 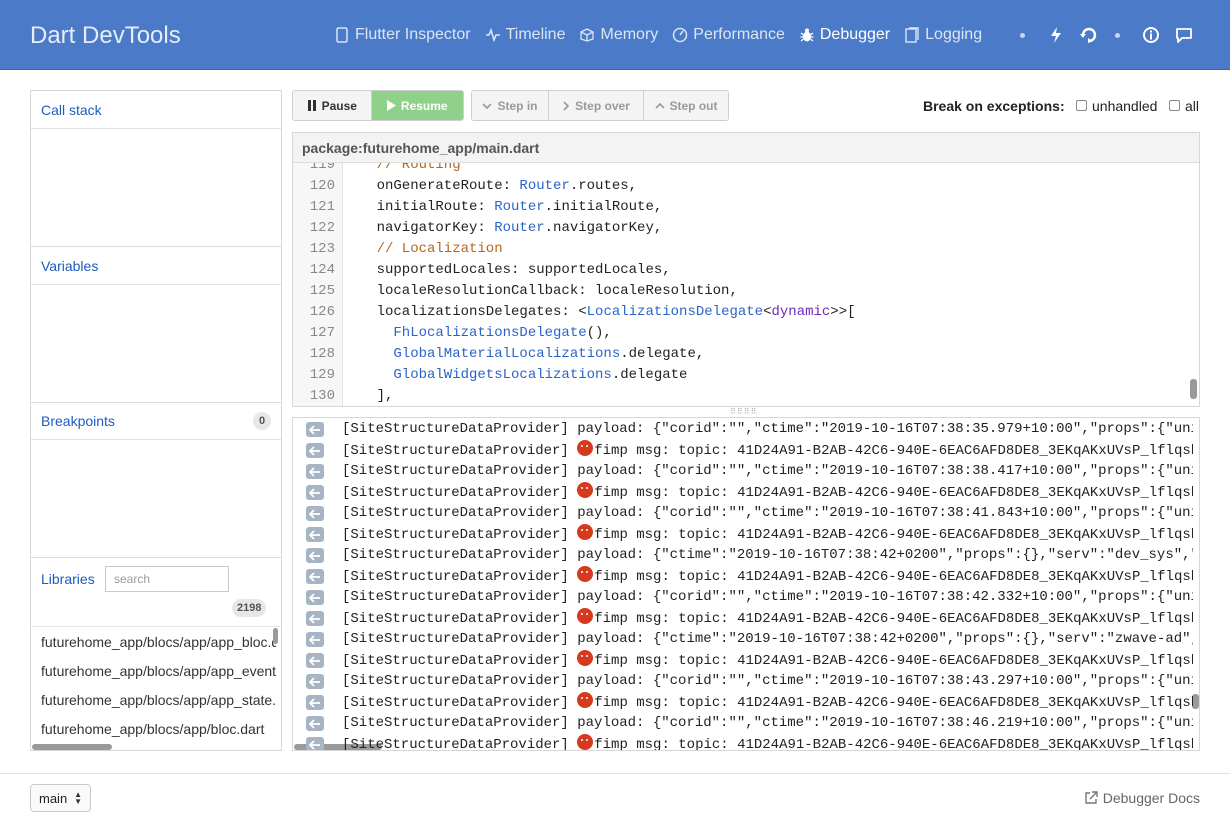 What do you see at coordinates (316, 228) in the screenshot?
I see `line-number: 122` at bounding box center [316, 228].